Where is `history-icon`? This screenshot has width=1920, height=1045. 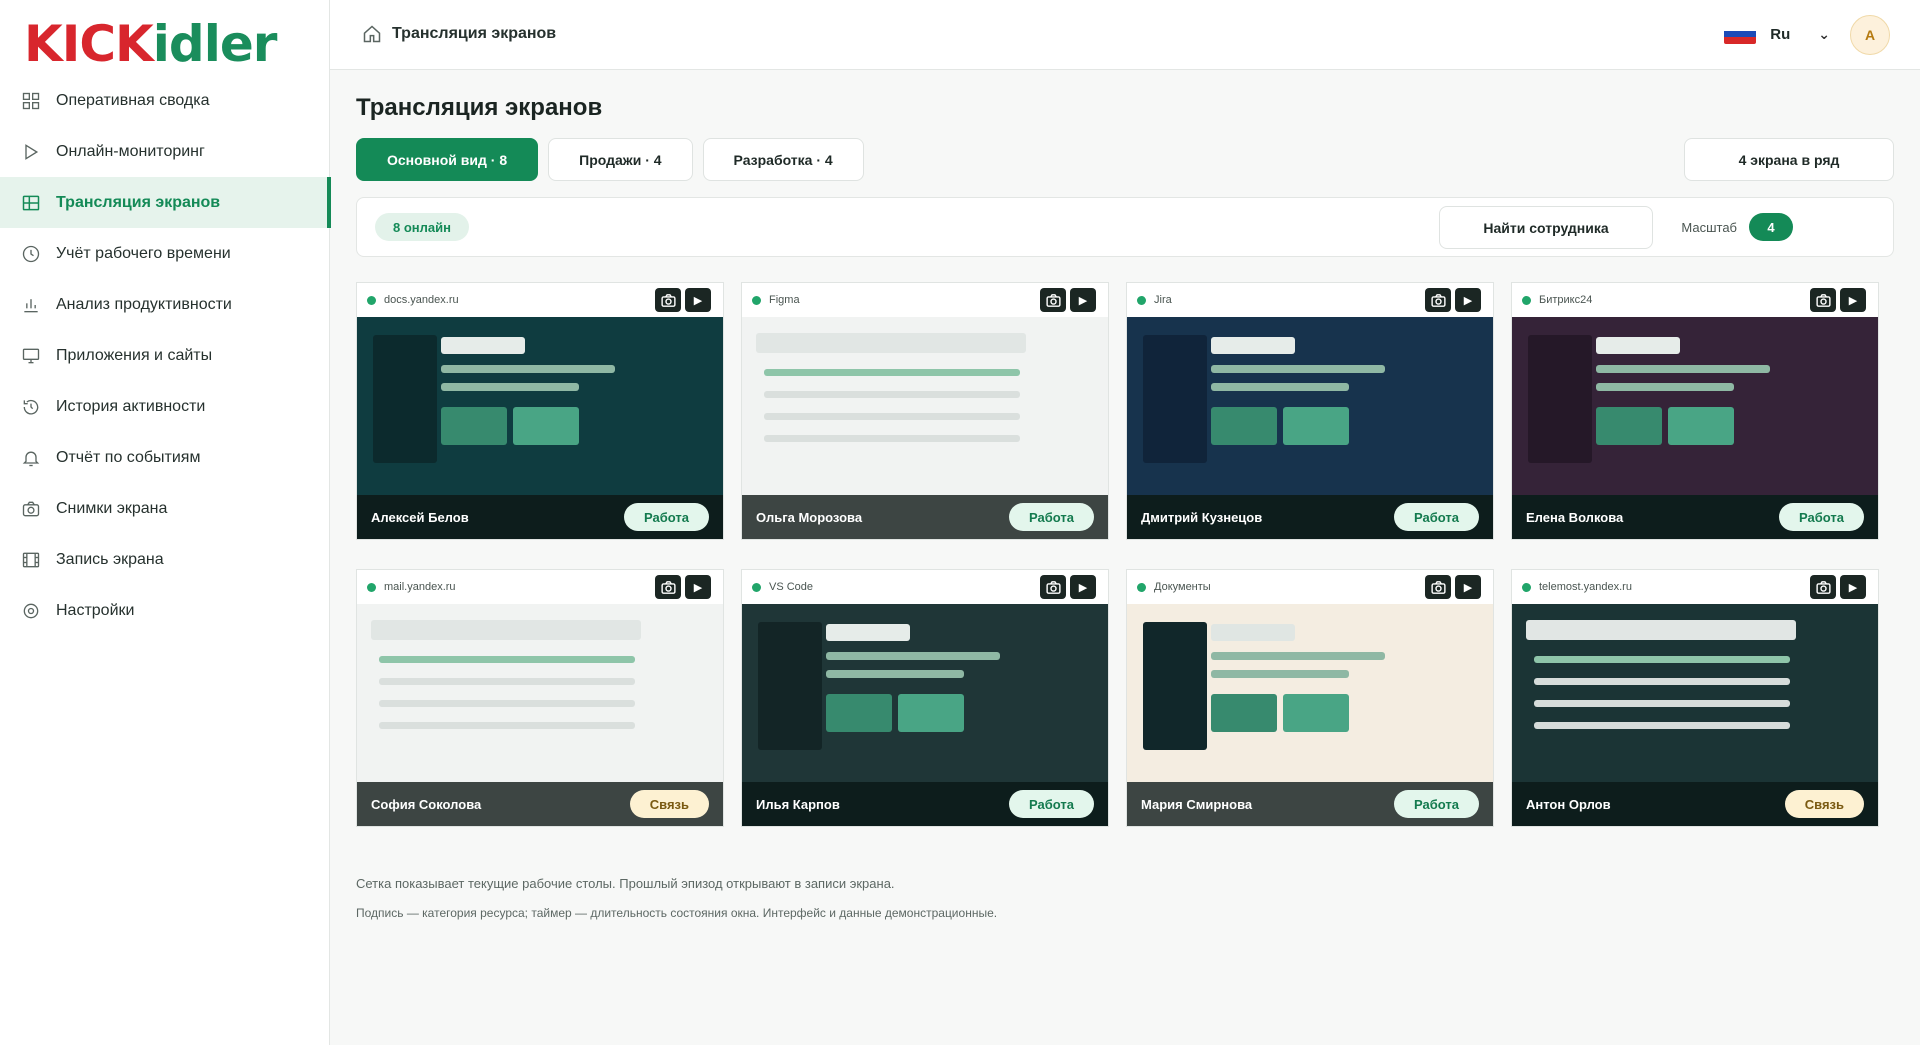
history-icon is located at coordinates (31, 407).